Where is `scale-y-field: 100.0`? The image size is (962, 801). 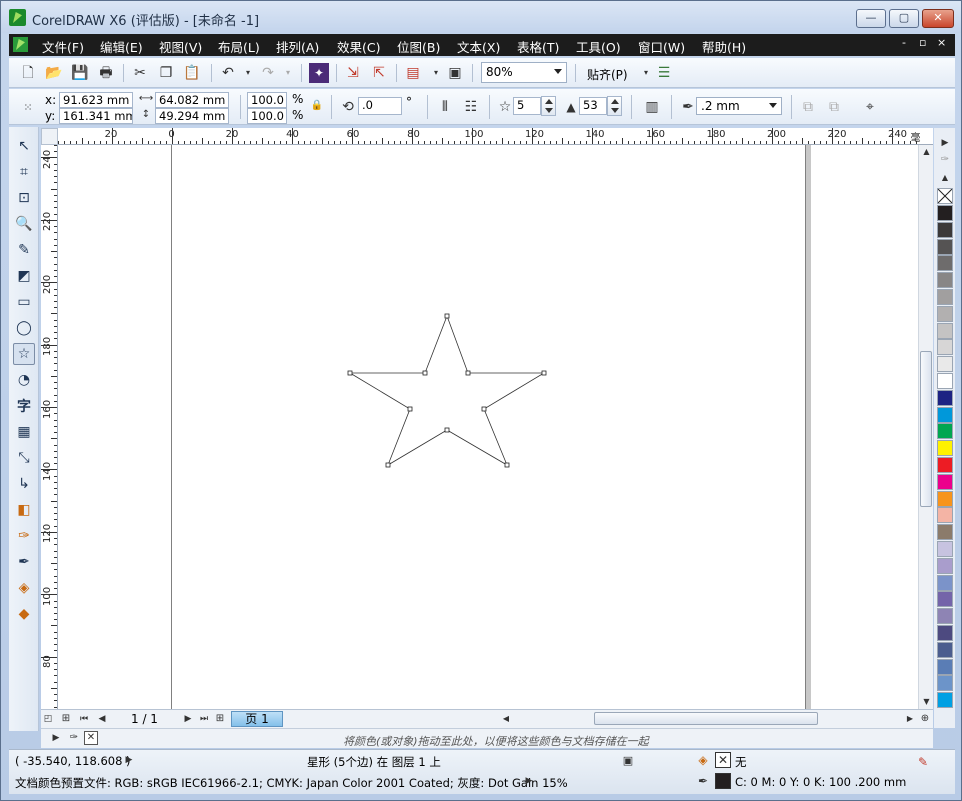 scale-y-field: 100.0 is located at coordinates (267, 116).